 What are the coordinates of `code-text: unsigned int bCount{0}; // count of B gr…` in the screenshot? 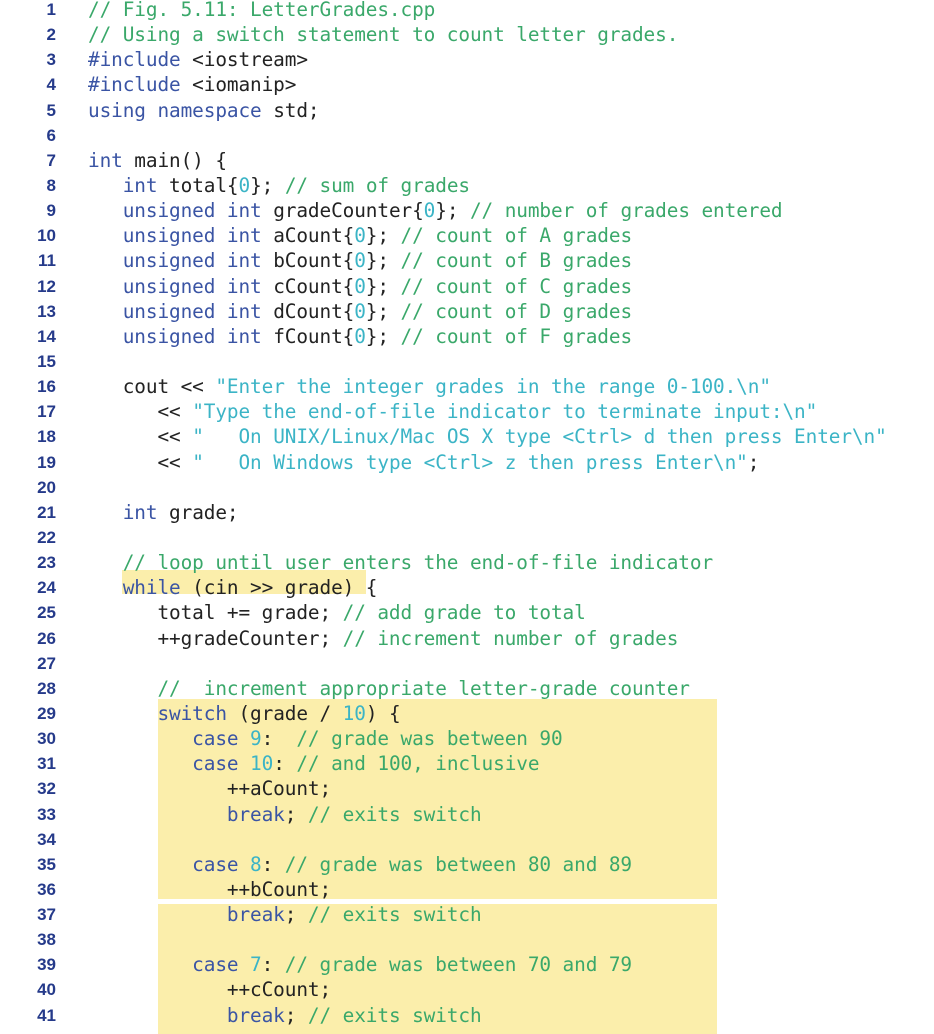 It's located at (360, 260).